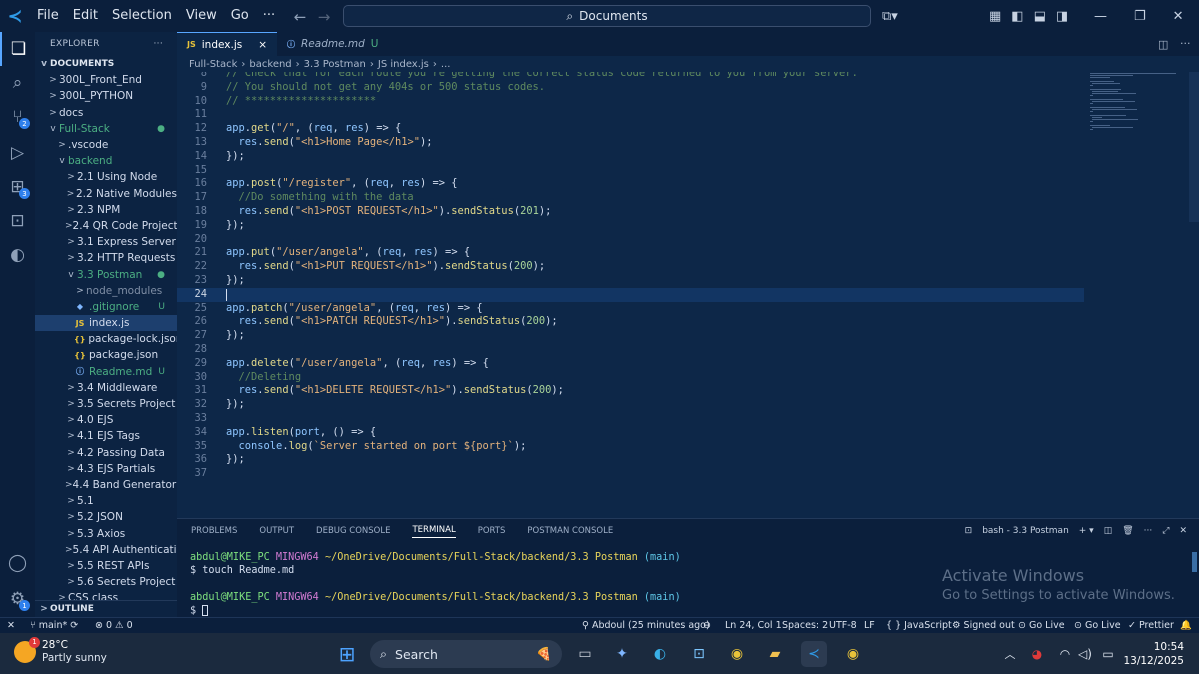 The width and height of the screenshot is (1199, 674). I want to click on code-line: 13 res.send("<h1>Home Page</h1>");, so click(682, 143).